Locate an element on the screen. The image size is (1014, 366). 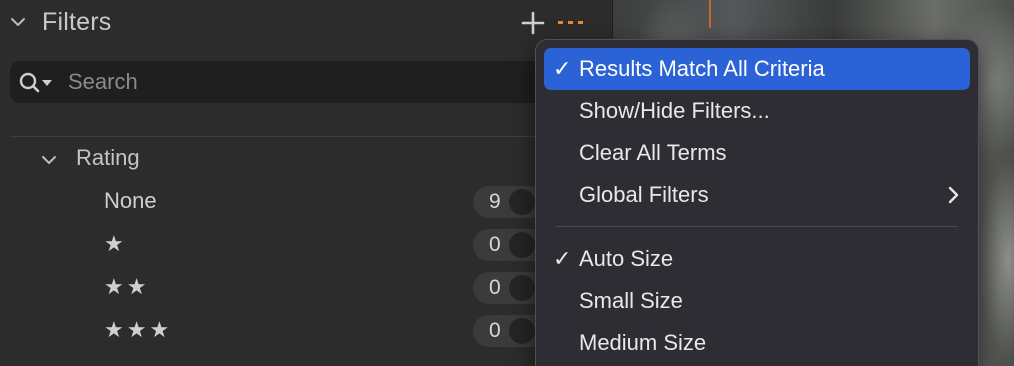
rating-row-label: ★★ is located at coordinates (127, 286).